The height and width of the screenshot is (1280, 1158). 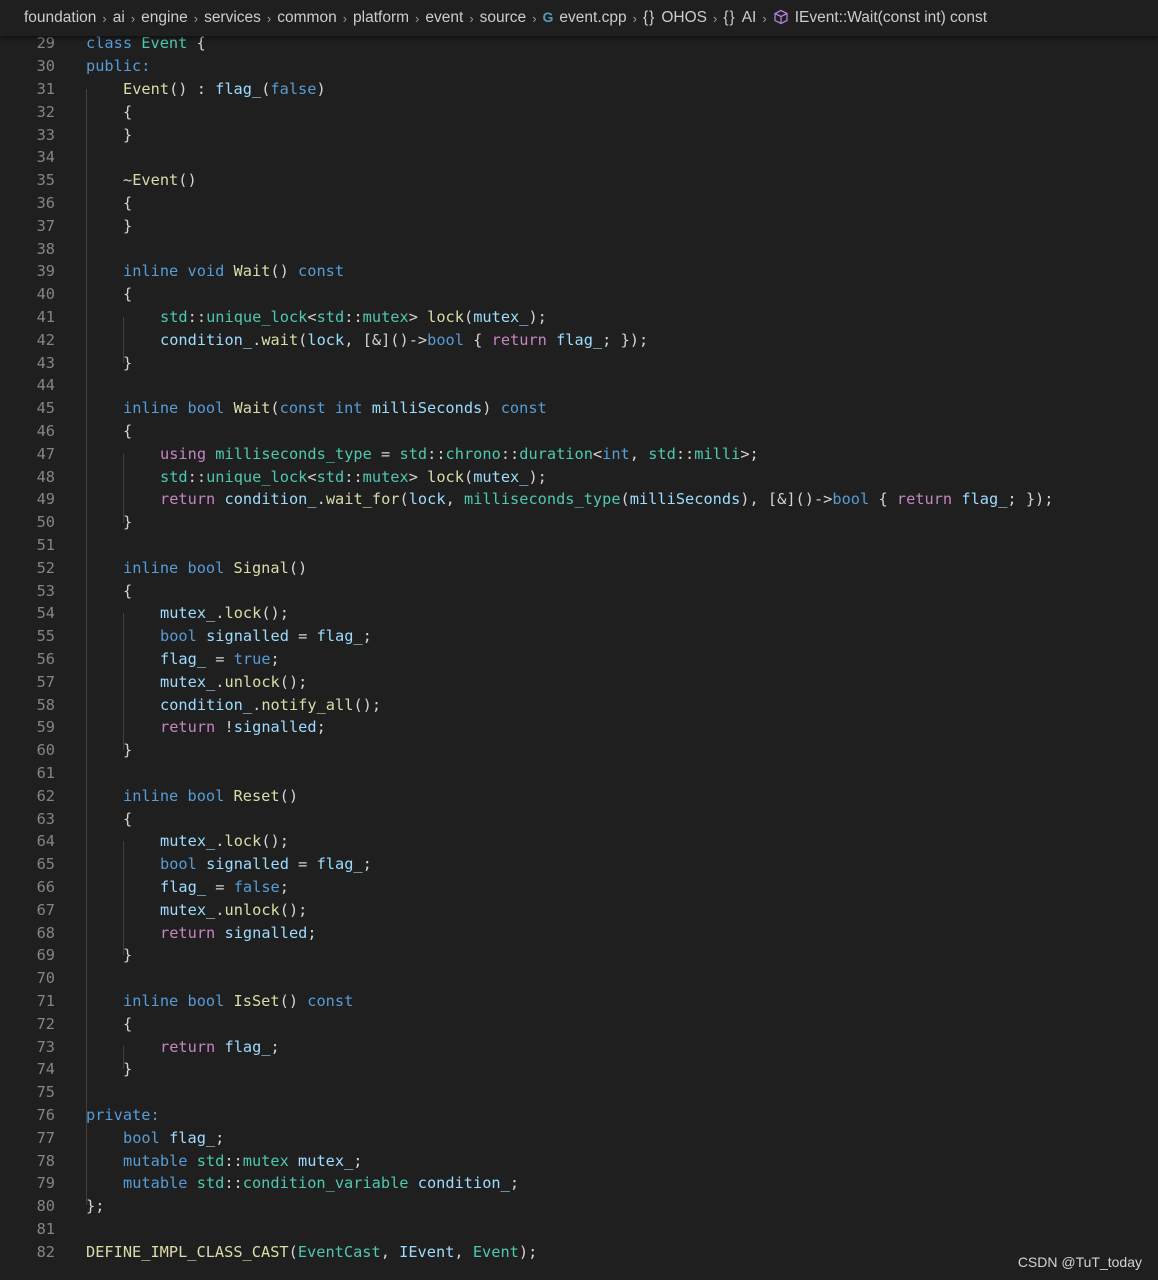 What do you see at coordinates (579, 385) in the screenshot?
I see `code-line: 44` at bounding box center [579, 385].